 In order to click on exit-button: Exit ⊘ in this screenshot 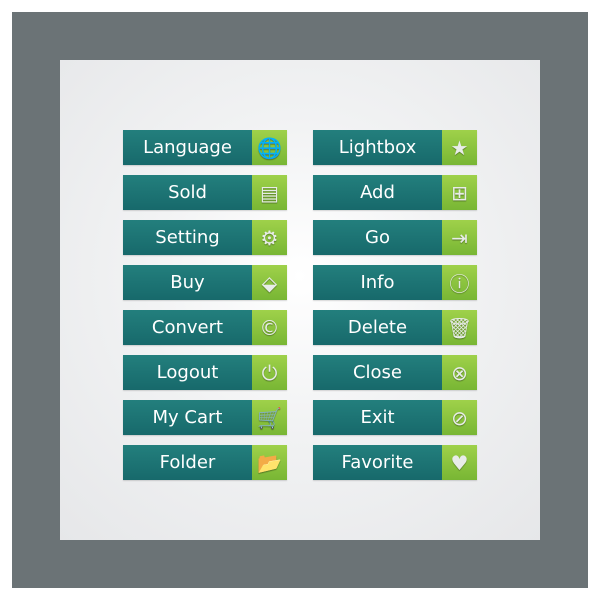, I will do `click(395, 417)`.